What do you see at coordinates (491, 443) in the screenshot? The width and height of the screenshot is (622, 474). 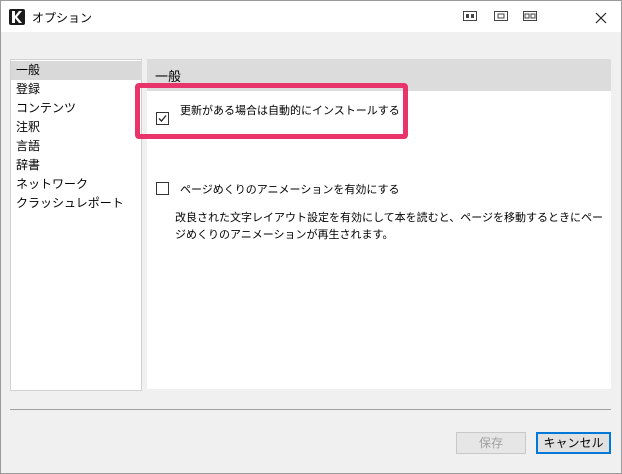 I see `save-button: 保存` at bounding box center [491, 443].